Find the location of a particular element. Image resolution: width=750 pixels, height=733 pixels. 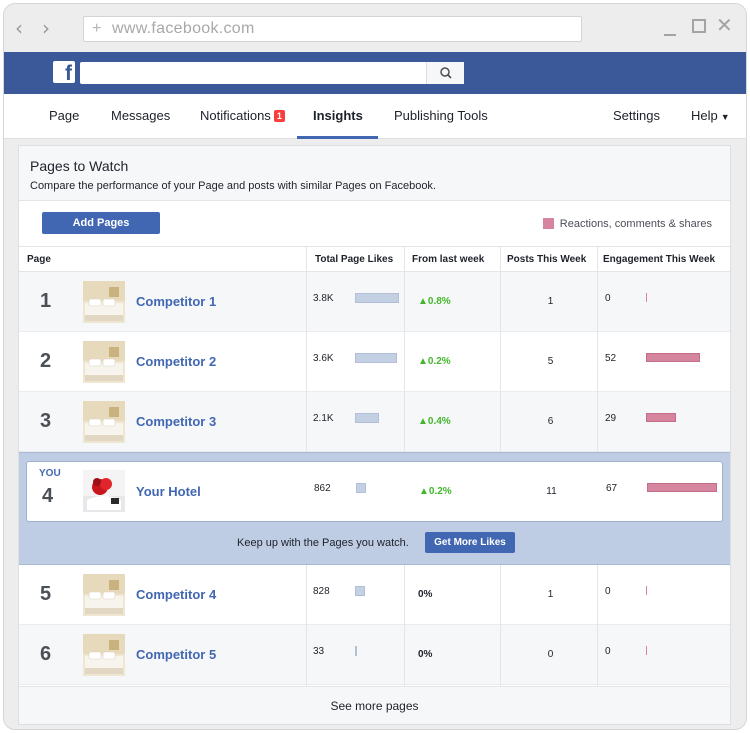

change-text: 0% is located at coordinates (425, 654).